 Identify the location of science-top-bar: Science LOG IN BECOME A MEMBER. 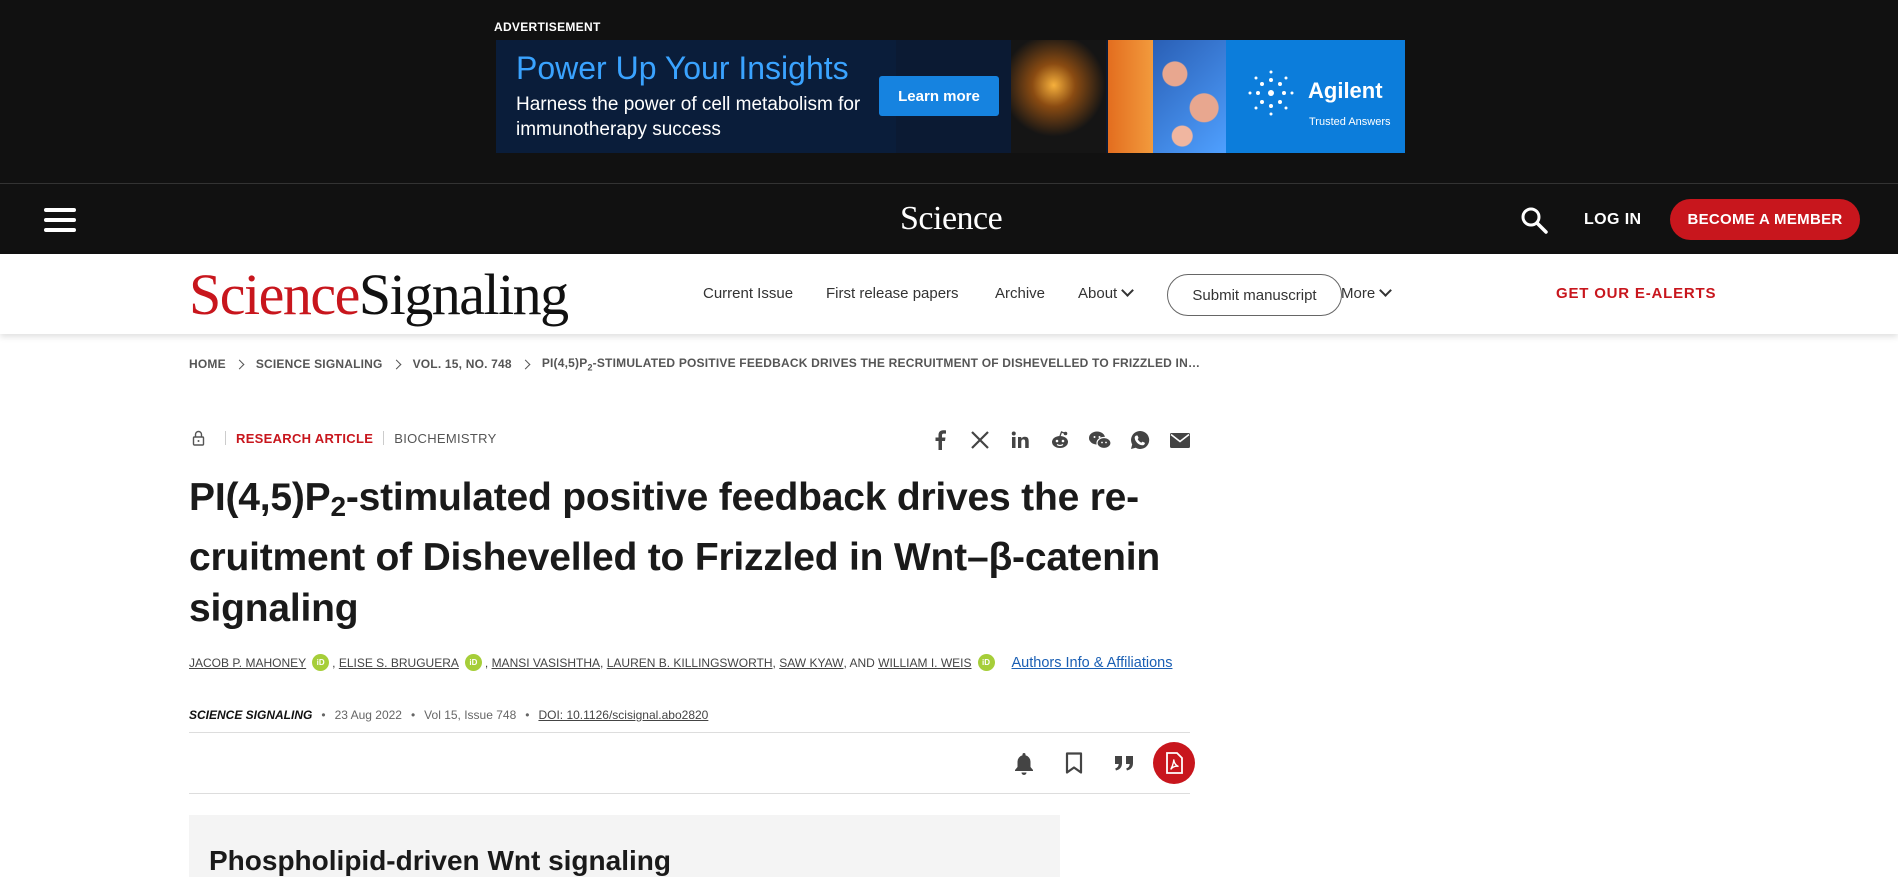
(949, 218).